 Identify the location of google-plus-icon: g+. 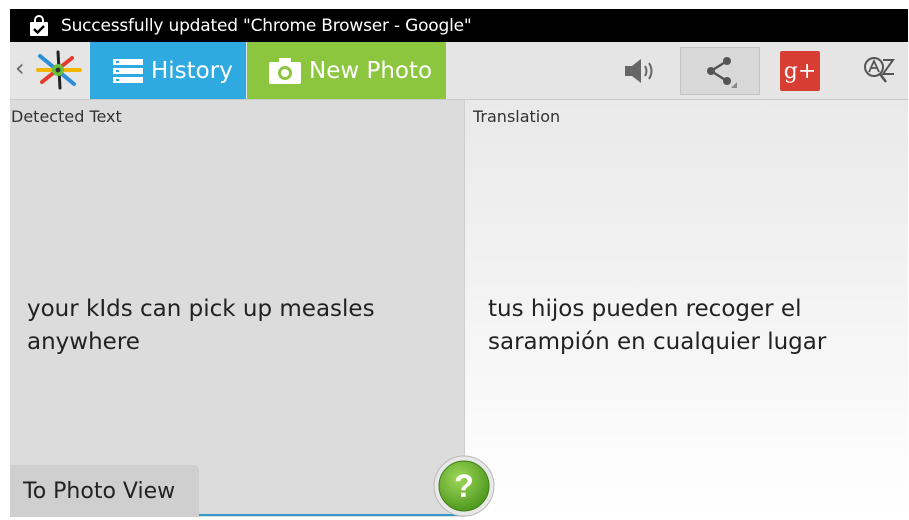
(800, 71).